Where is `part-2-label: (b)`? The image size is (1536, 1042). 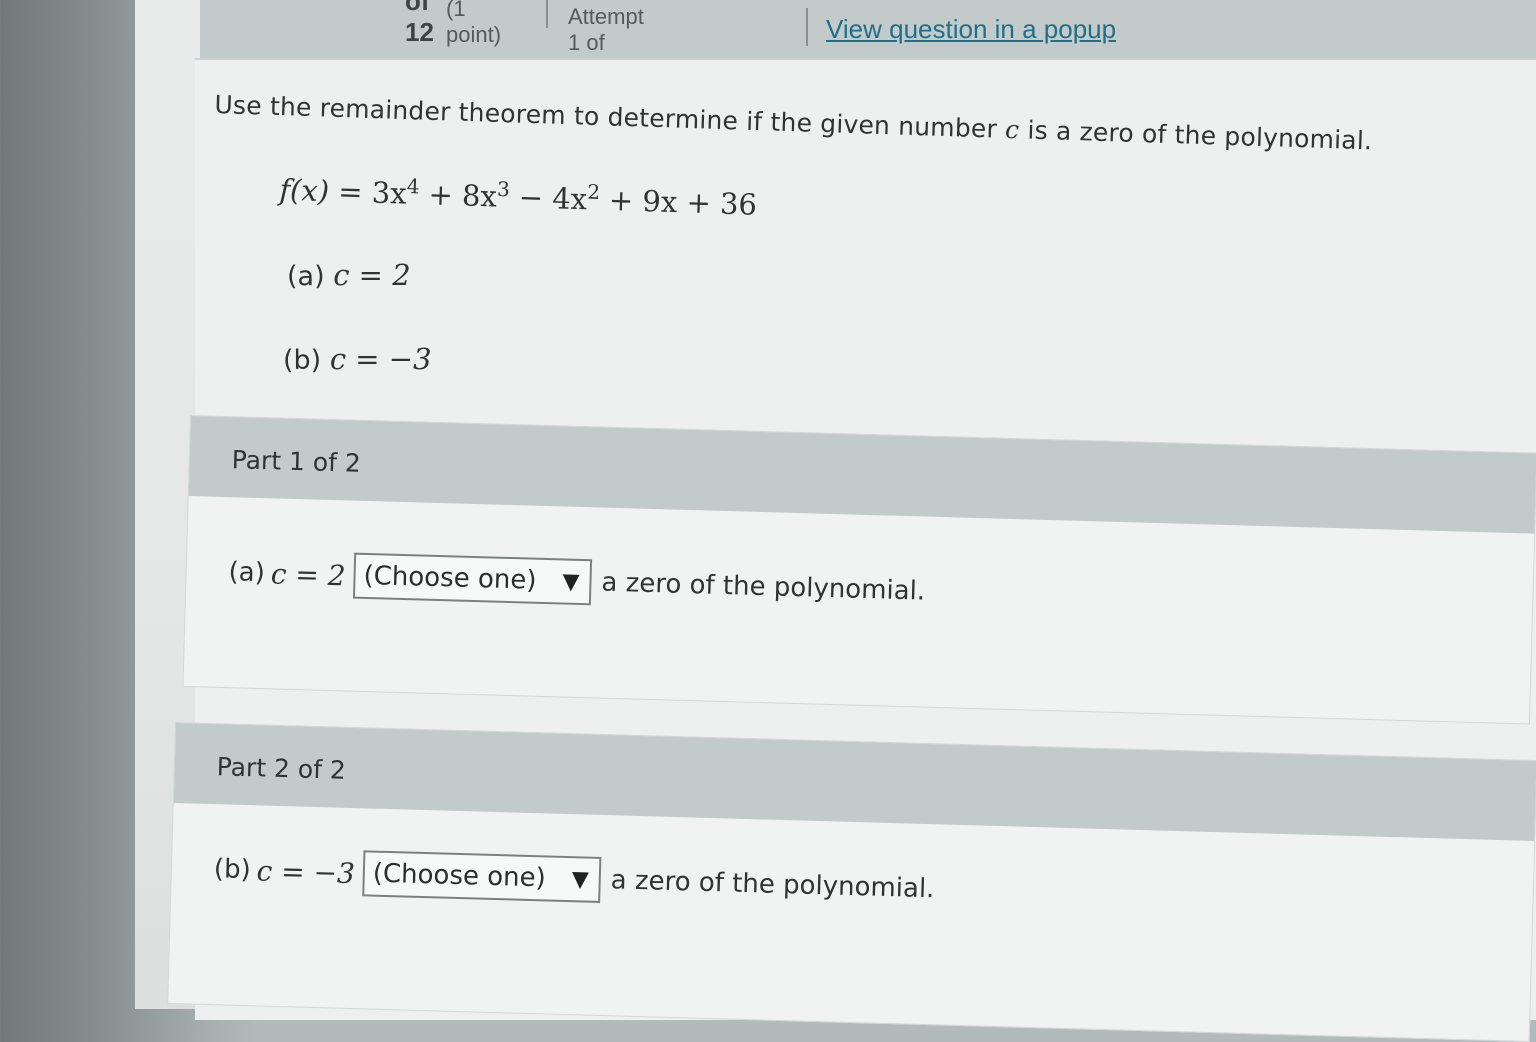
part-2-label: (b) is located at coordinates (232, 870).